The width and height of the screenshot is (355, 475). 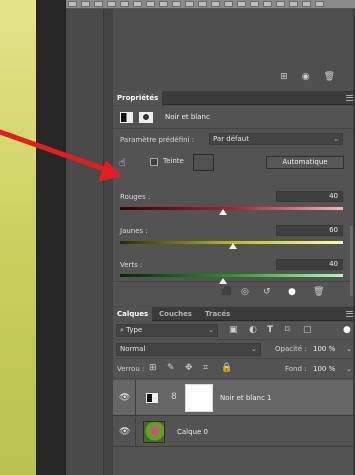 I want to click on annotation-arrow-shaft, so click(x=55, y=151).